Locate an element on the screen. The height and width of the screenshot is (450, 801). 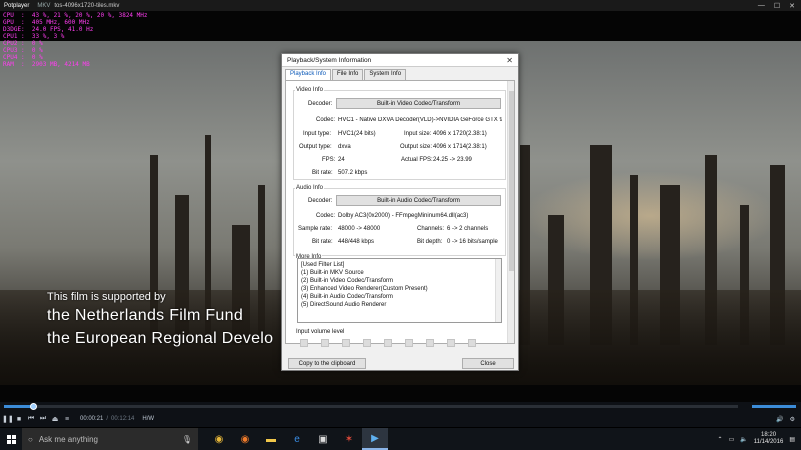
close-window-button: ✕ is located at coordinates (792, 6).